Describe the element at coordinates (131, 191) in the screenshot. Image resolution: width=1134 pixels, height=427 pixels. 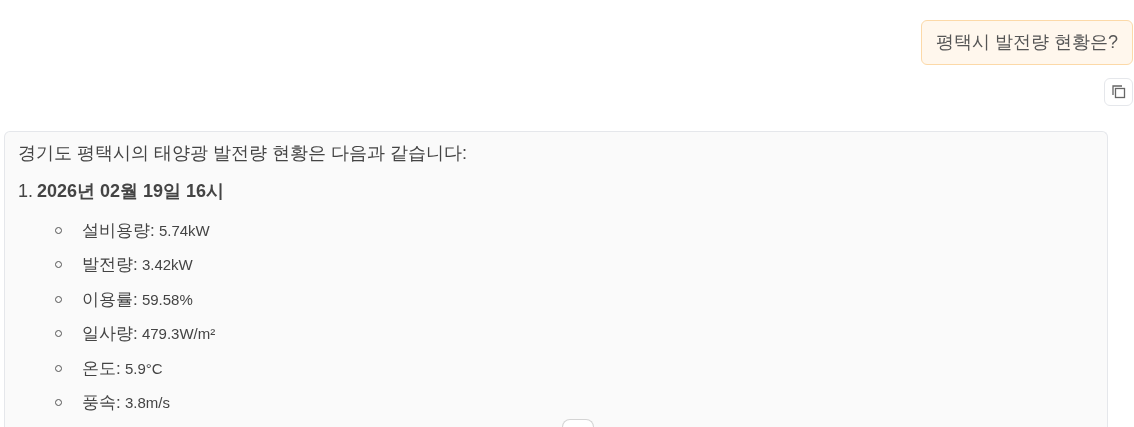
I see `section-heading: 2026년 02월 19일 16시` at that location.